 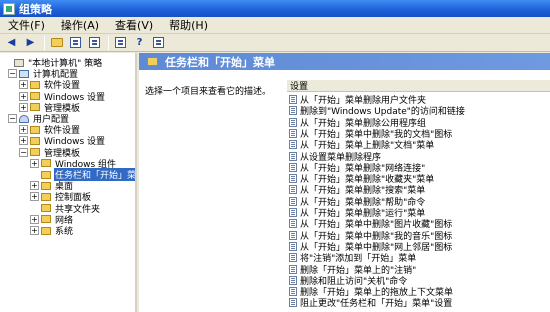 I want to click on description-text: 选择一个项目来查看它的描述。, so click(x=208, y=92).